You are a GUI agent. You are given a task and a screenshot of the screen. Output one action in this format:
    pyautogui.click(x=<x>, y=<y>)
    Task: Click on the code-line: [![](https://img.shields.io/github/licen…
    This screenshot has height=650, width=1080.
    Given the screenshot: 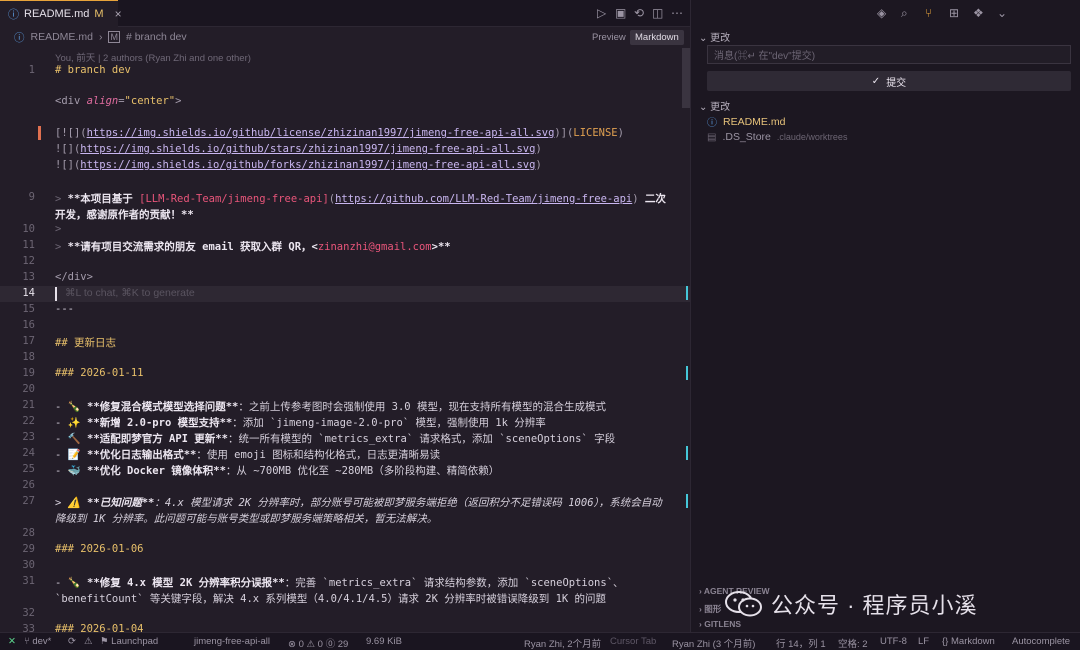 What is the action you would take?
    pyautogui.click(x=345, y=134)
    